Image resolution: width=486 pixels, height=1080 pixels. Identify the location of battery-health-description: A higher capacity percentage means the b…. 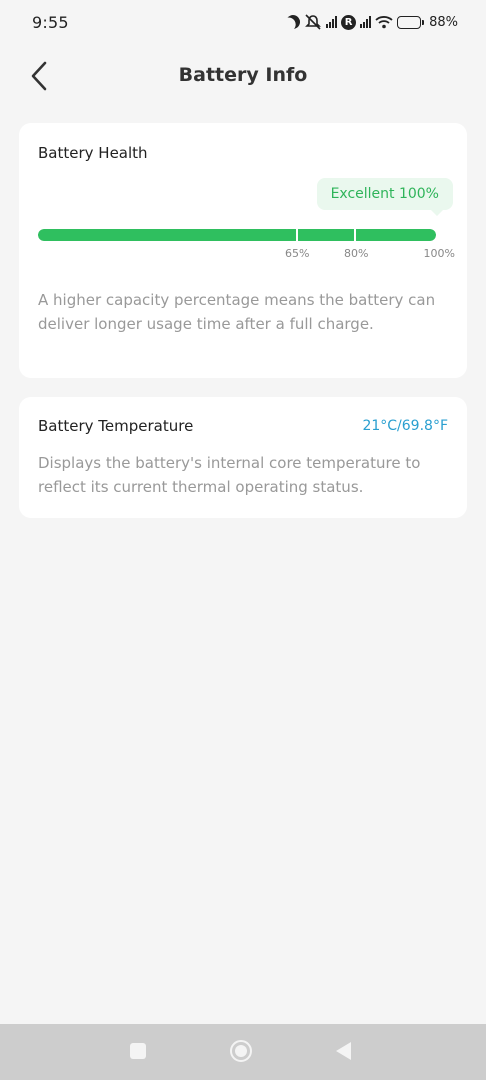
(237, 312).